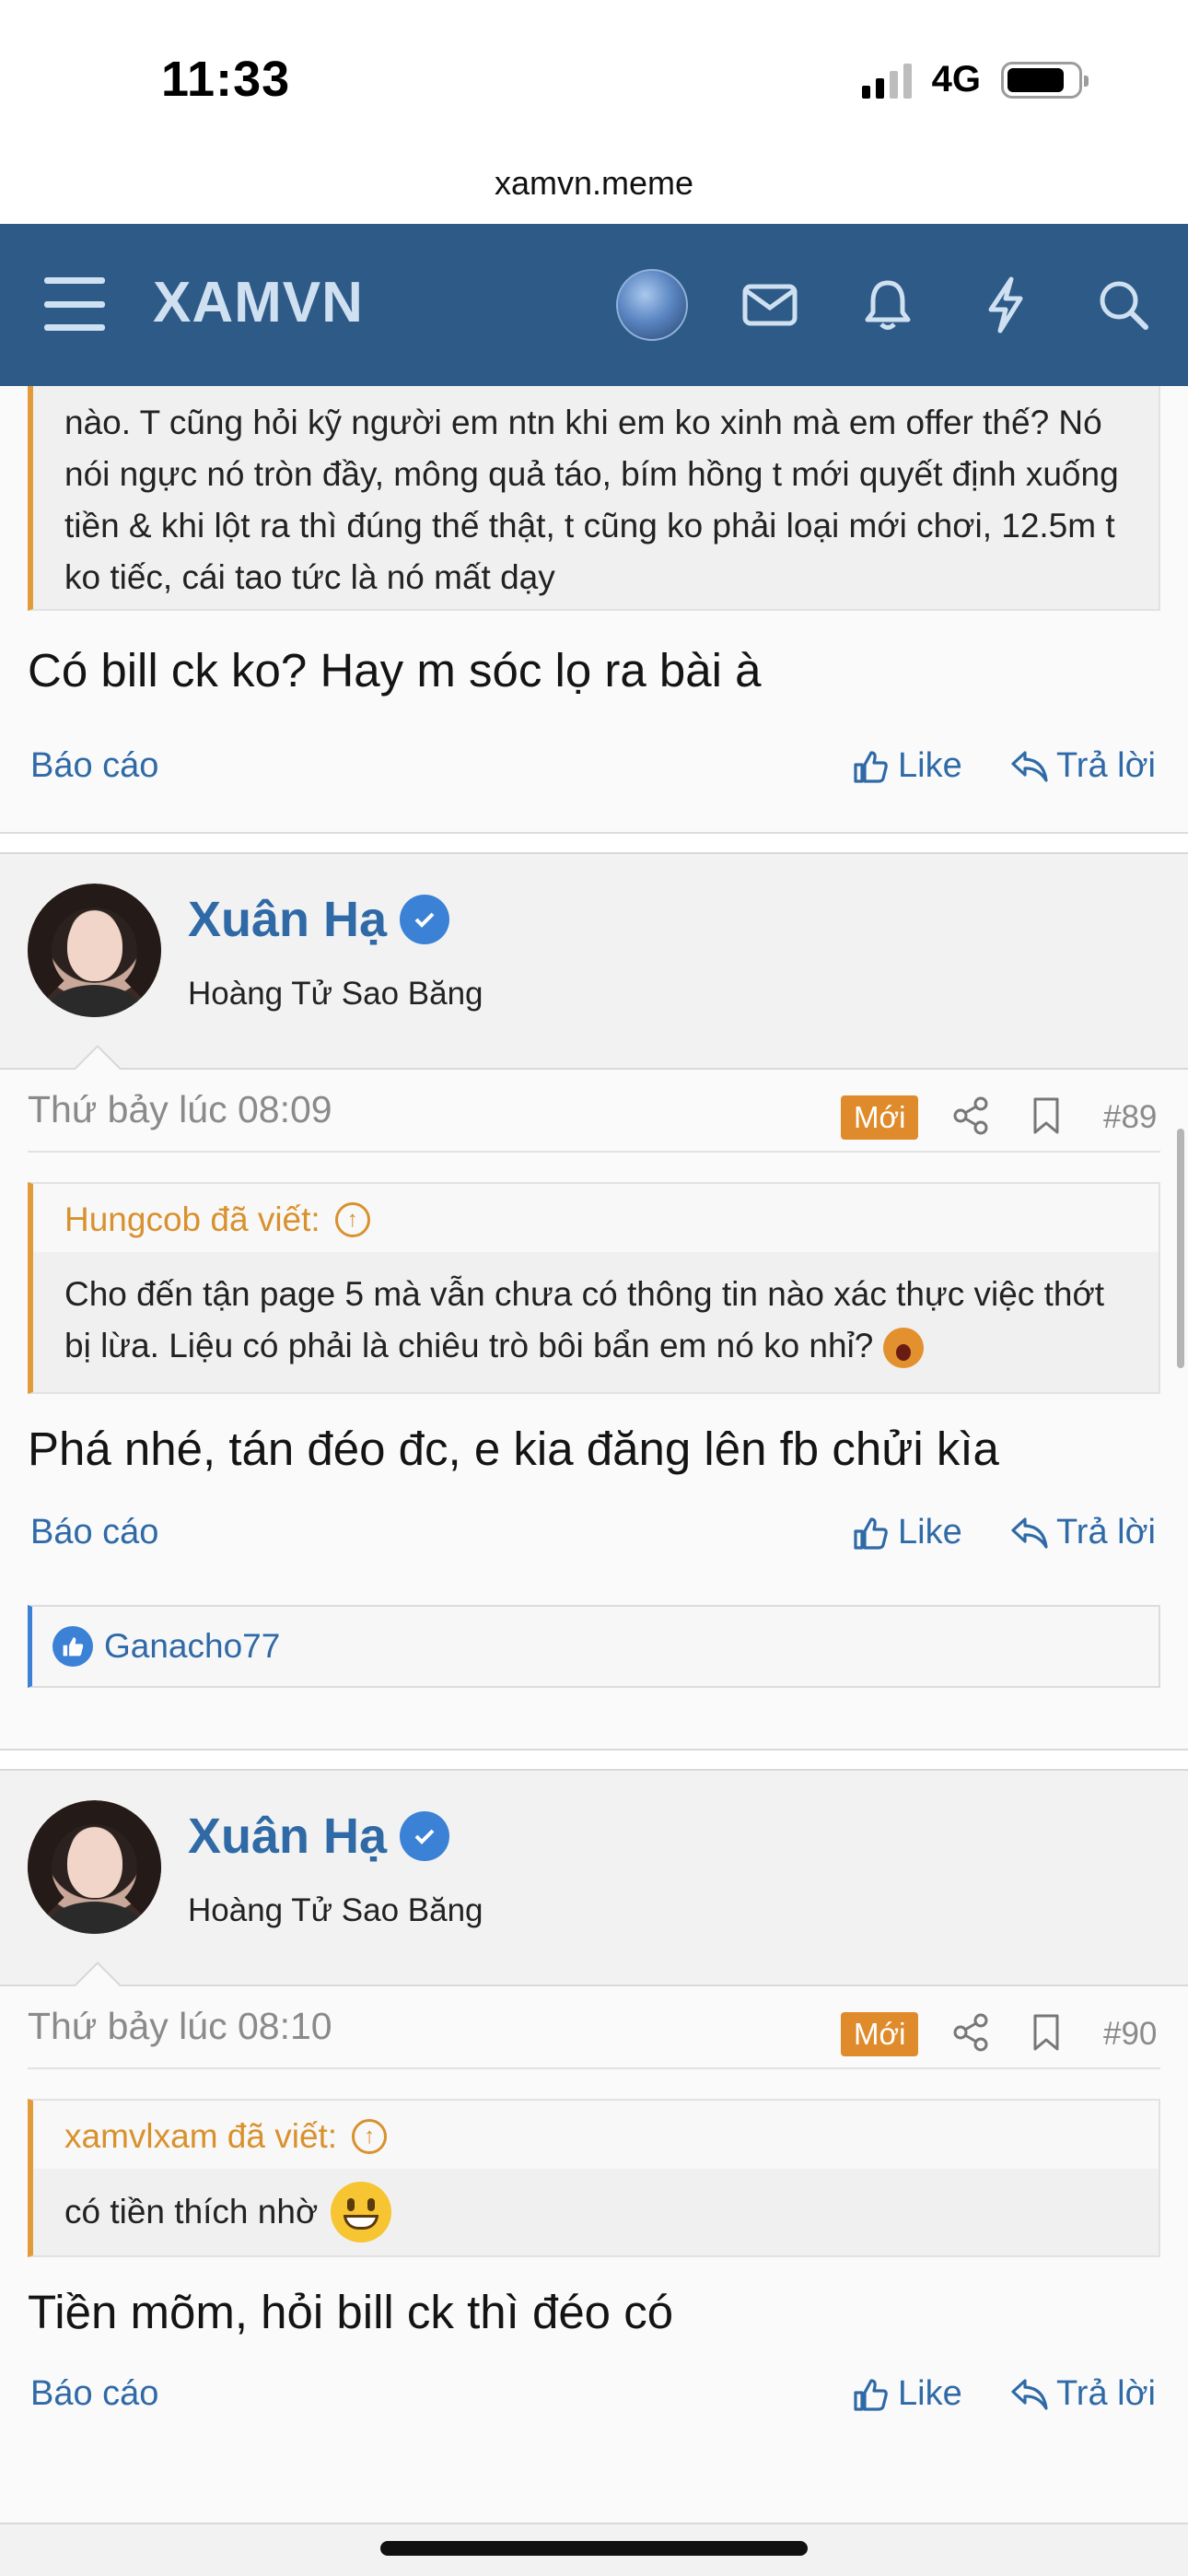  I want to click on quote-text: có tiền thích nhờ, so click(191, 2212).